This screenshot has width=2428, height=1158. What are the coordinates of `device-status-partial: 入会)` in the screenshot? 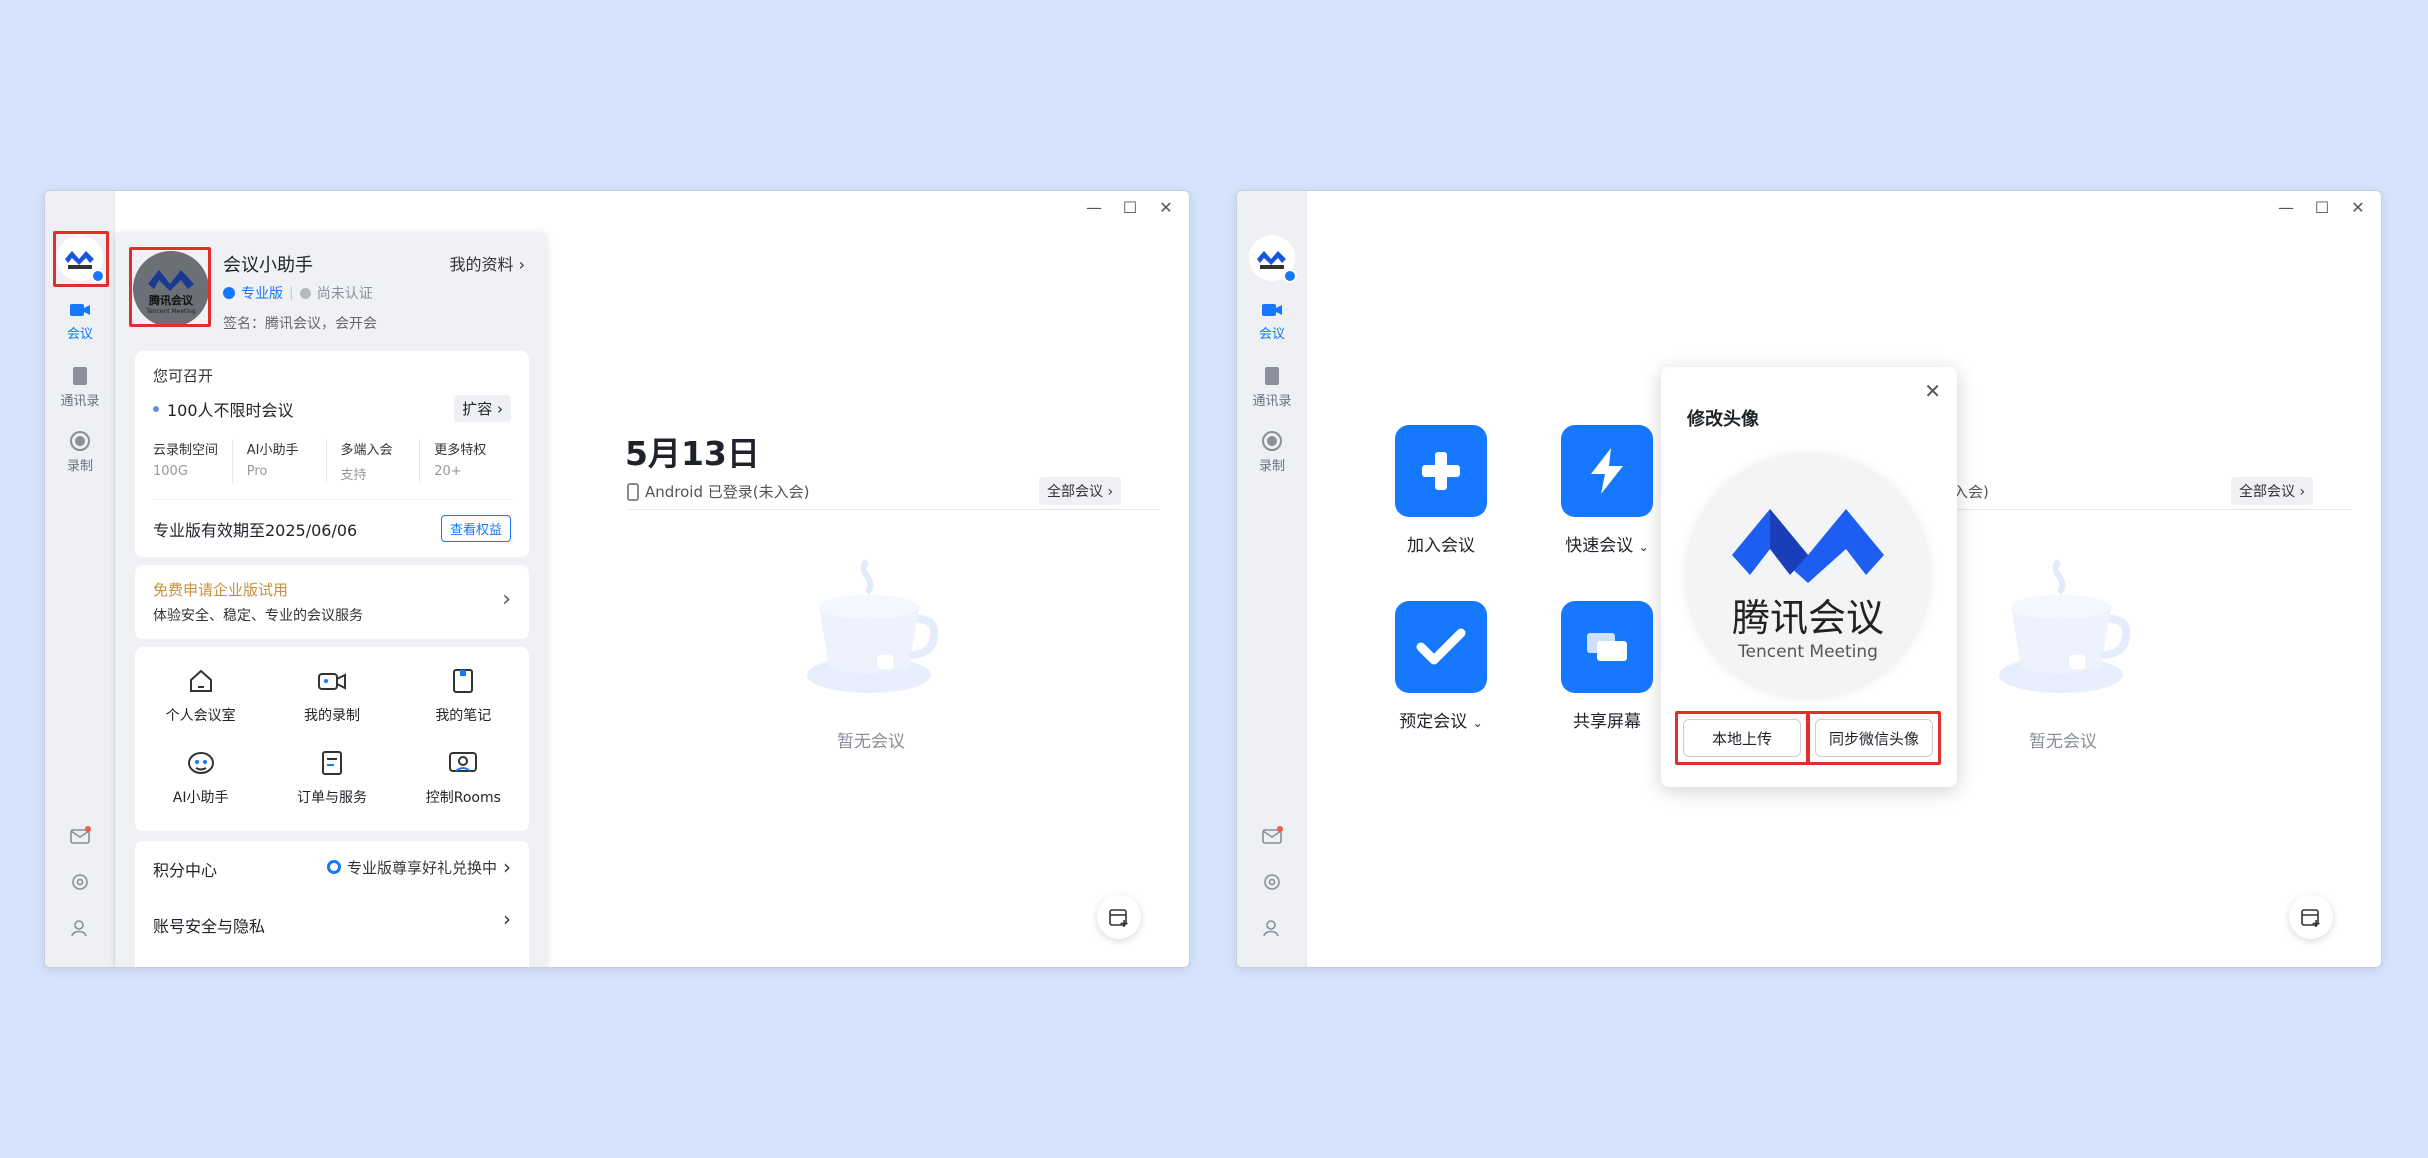 It's located at (1971, 492).